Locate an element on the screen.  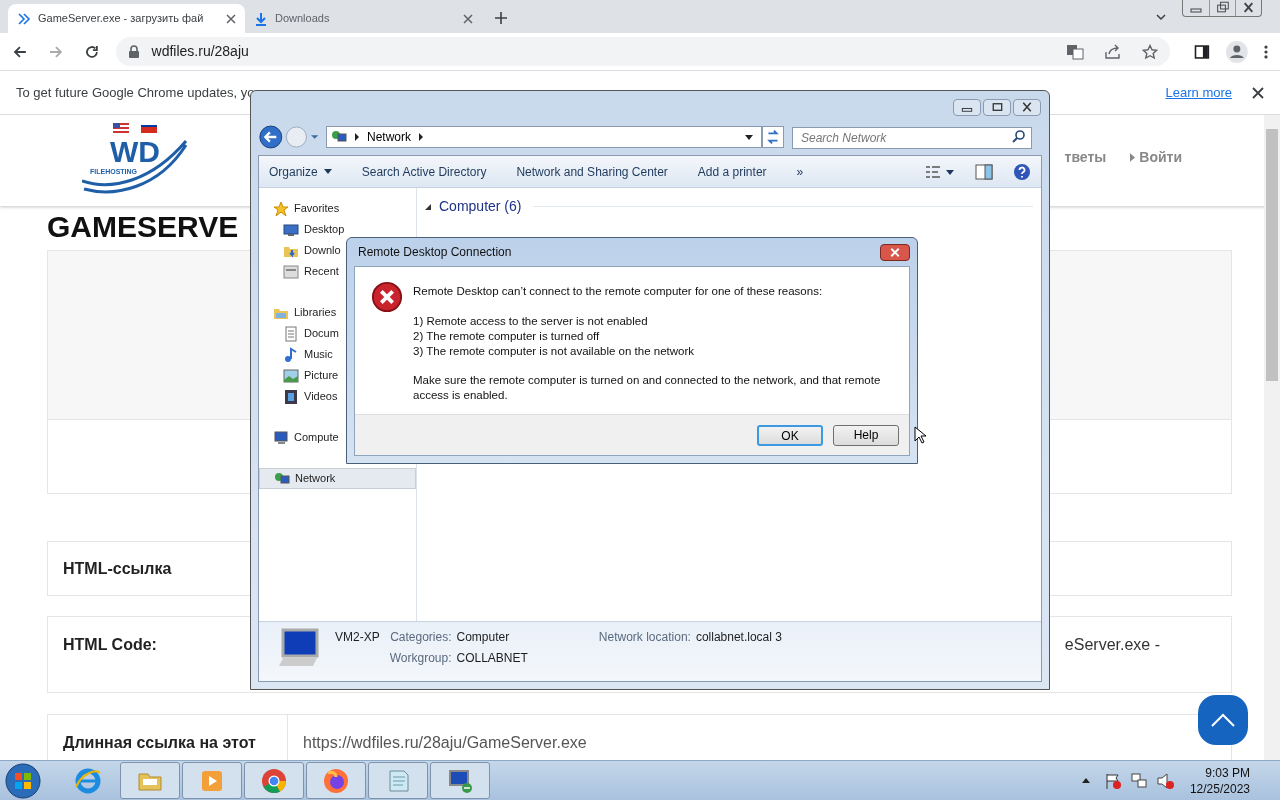
nav-link: Войти is located at coordinates (1156, 157).